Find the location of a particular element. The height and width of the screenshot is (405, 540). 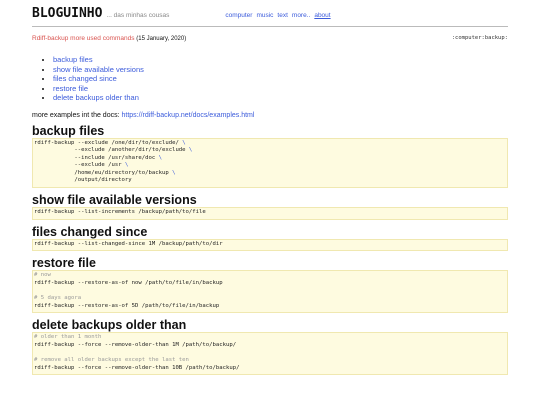

code-line: /home/eu/directory/to/backup is located at coordinates (103, 172).